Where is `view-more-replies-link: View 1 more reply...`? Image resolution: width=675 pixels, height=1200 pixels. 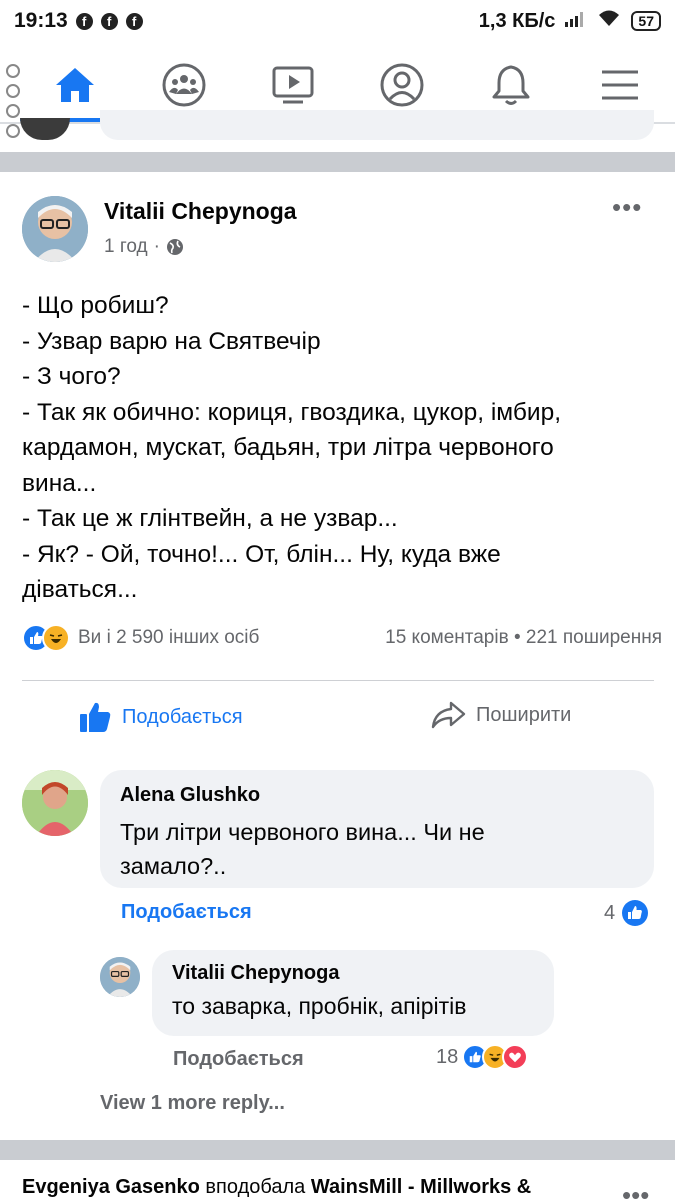 view-more-replies-link: View 1 more reply... is located at coordinates (192, 1103).